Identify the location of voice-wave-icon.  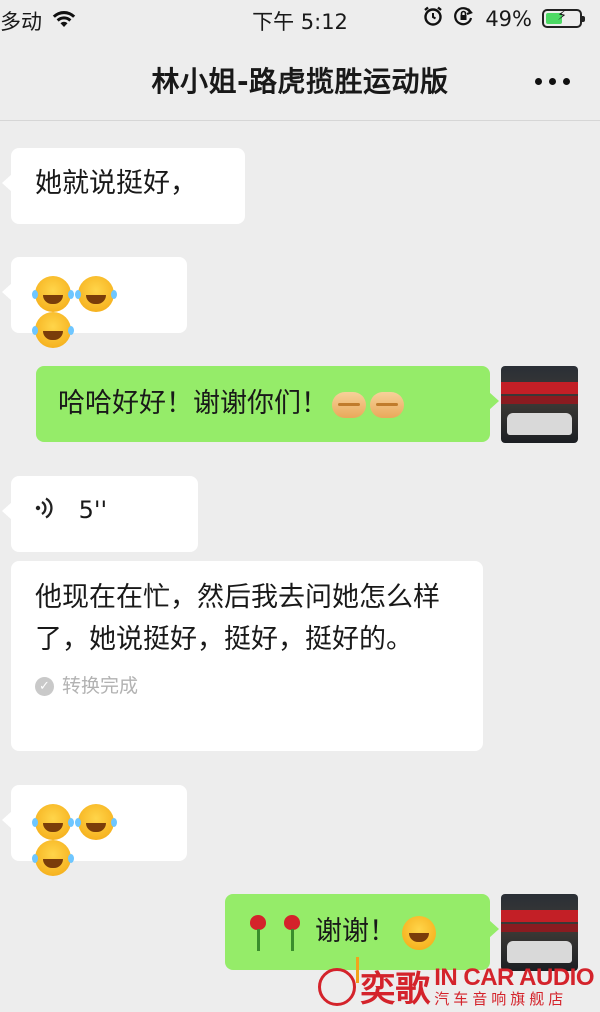
(48, 511).